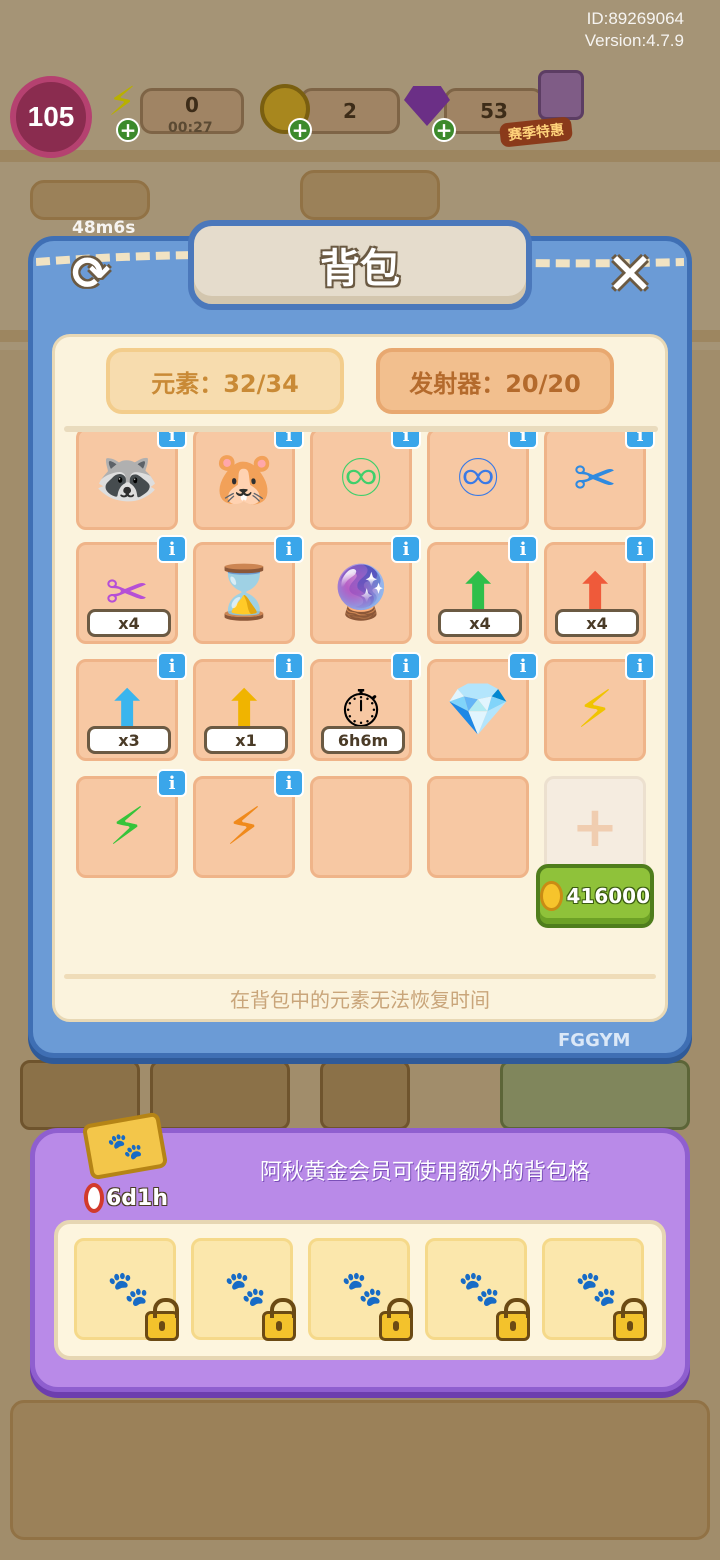 Image resolution: width=720 pixels, height=1560 pixels. What do you see at coordinates (360, 269) in the screenshot?
I see `backpack-title: 背包` at bounding box center [360, 269].